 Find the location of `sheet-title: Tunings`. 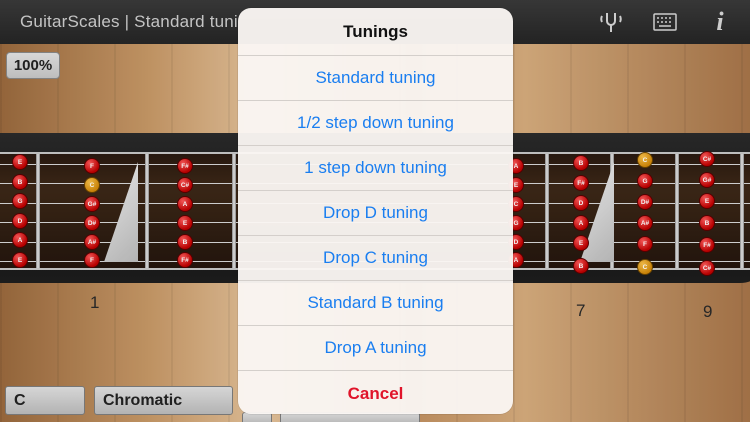

sheet-title: Tunings is located at coordinates (375, 32).